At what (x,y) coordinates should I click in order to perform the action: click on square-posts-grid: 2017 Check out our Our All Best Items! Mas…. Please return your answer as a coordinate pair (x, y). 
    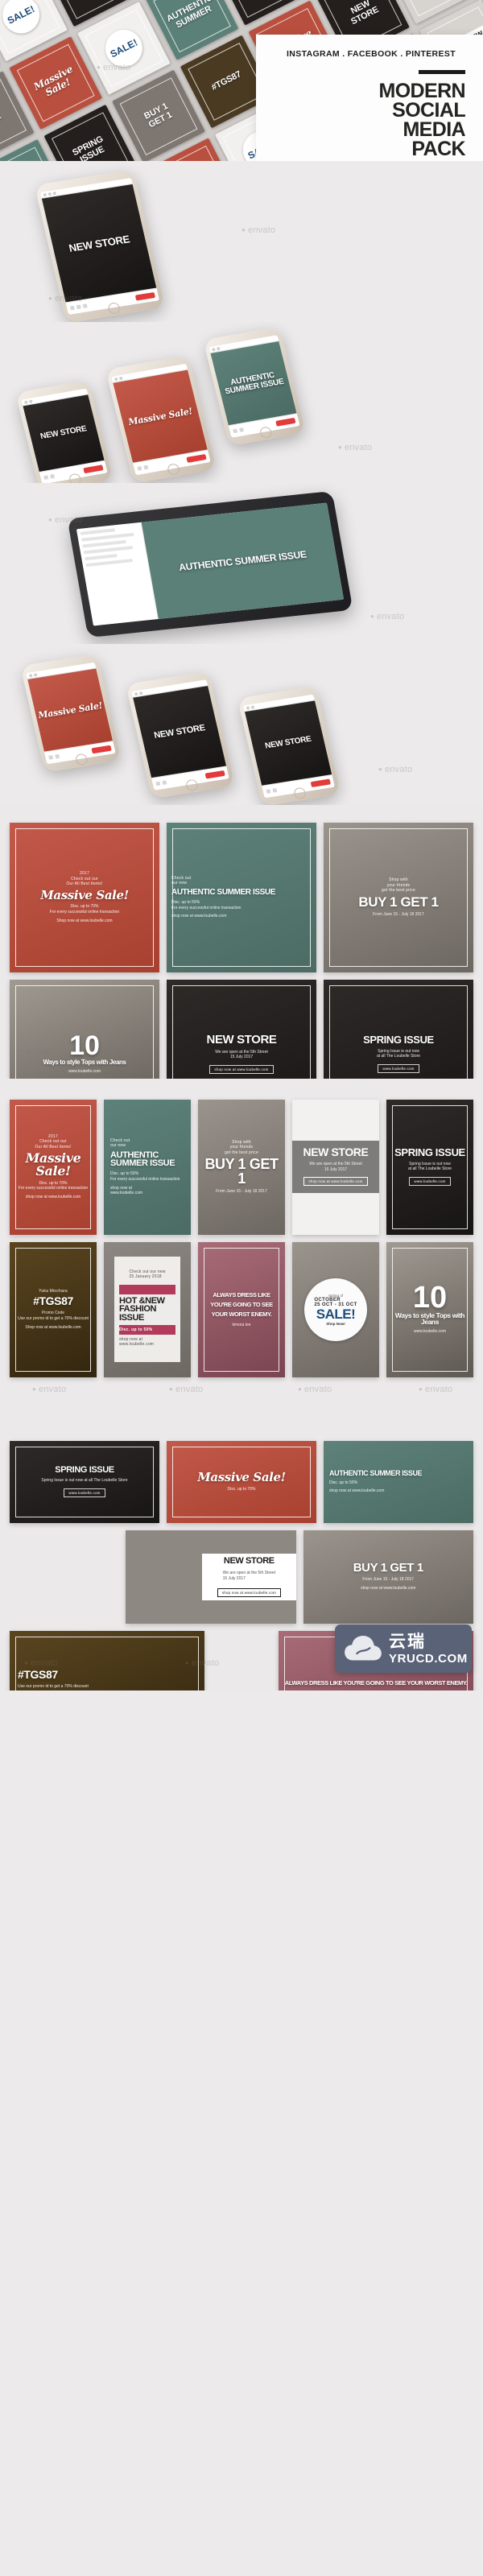
    Looking at the image, I should click on (242, 942).